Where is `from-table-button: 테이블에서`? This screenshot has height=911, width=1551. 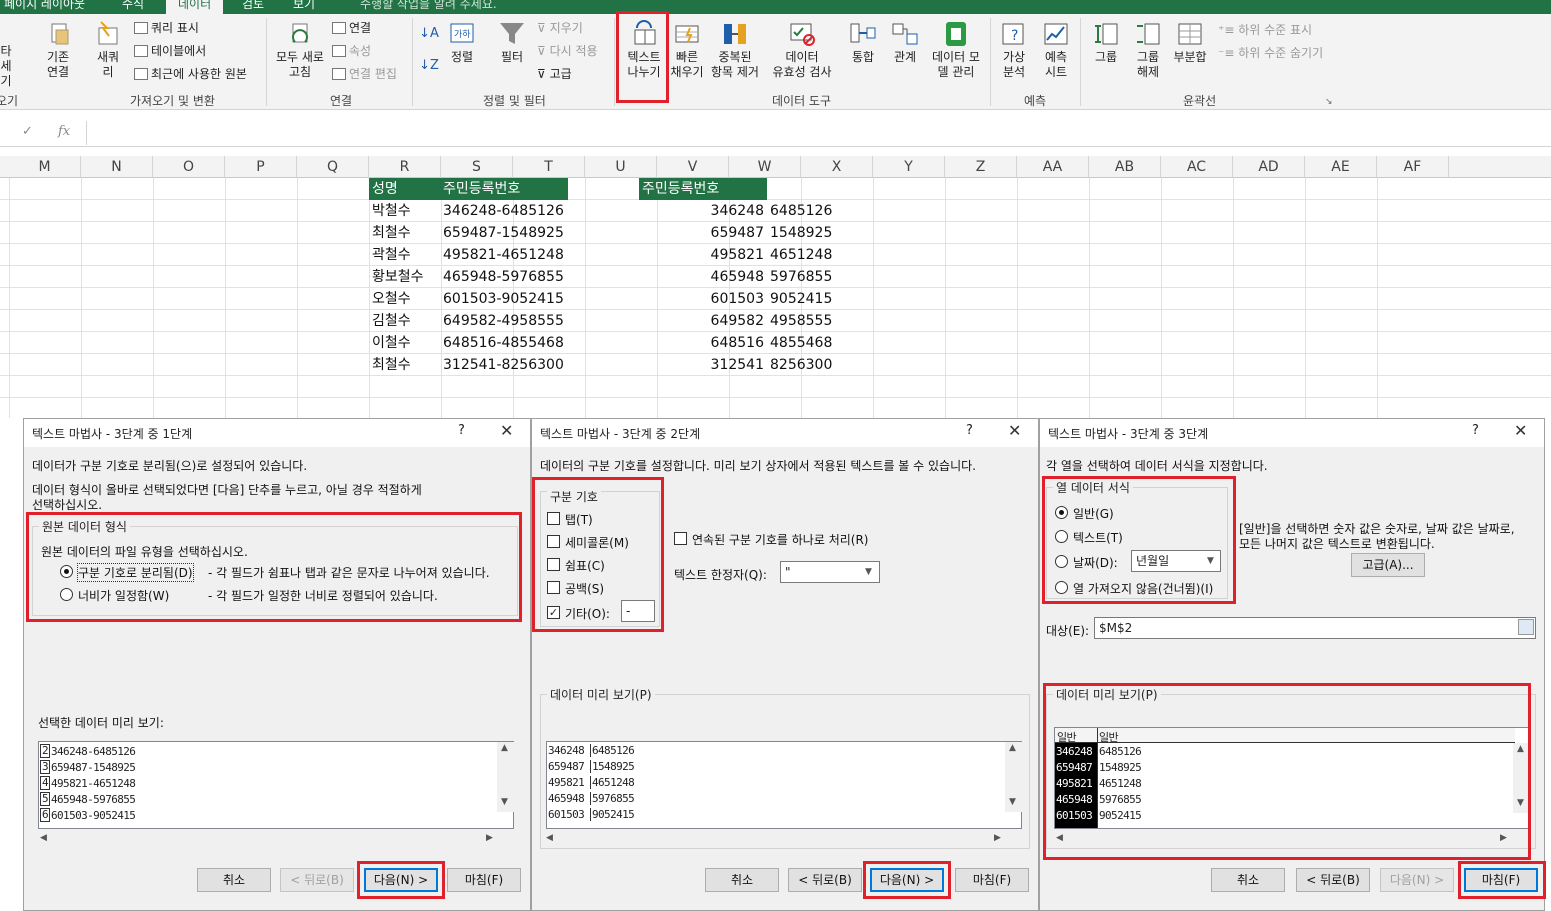 from-table-button: 테이블에서 is located at coordinates (170, 51).